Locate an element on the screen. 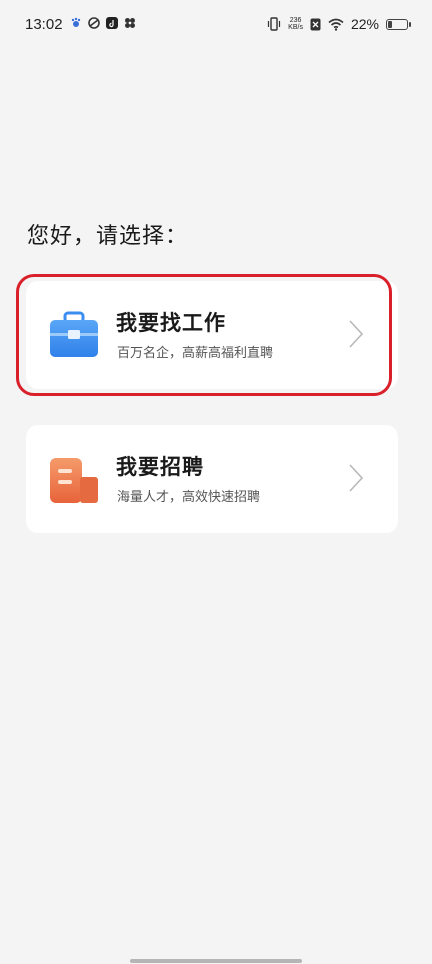 This screenshot has height=964, width=432. greeting-heading: 您好，请选择： is located at coordinates (108, 236).